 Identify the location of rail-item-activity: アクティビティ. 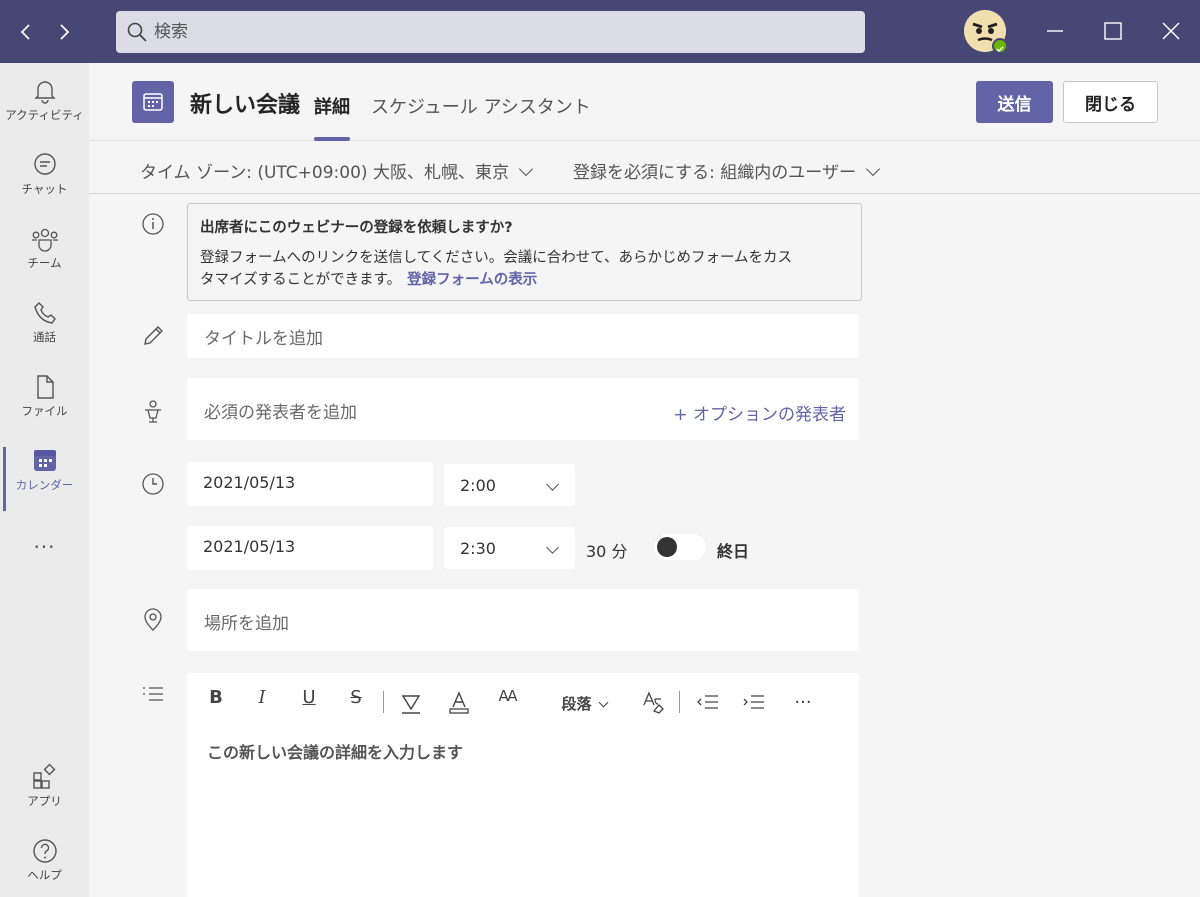
(44, 113).